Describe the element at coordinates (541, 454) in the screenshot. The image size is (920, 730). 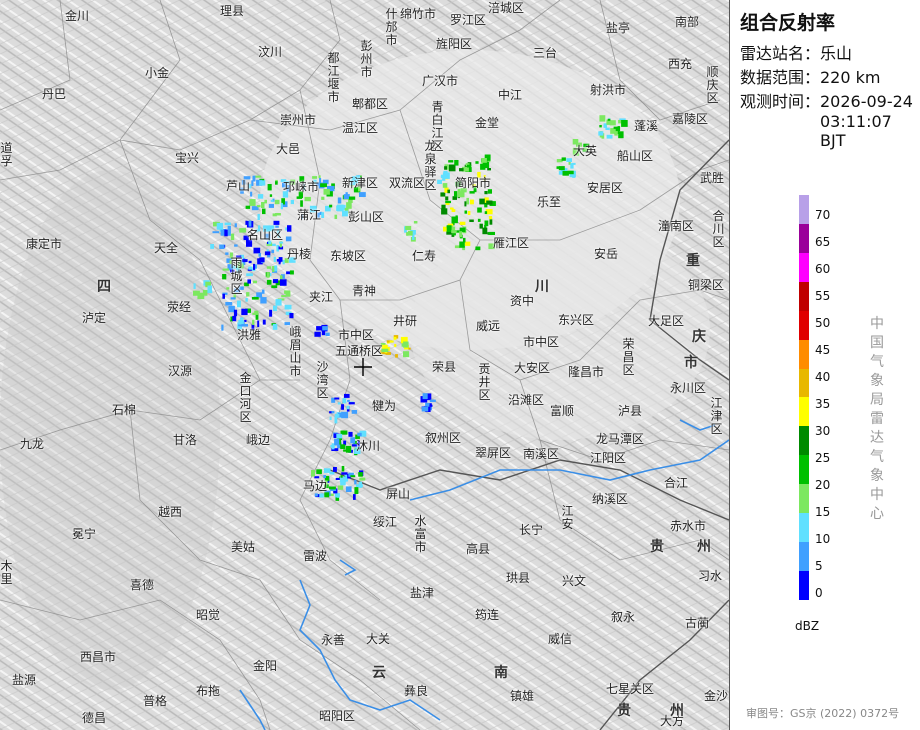
I see `place-label: 南溪区` at that location.